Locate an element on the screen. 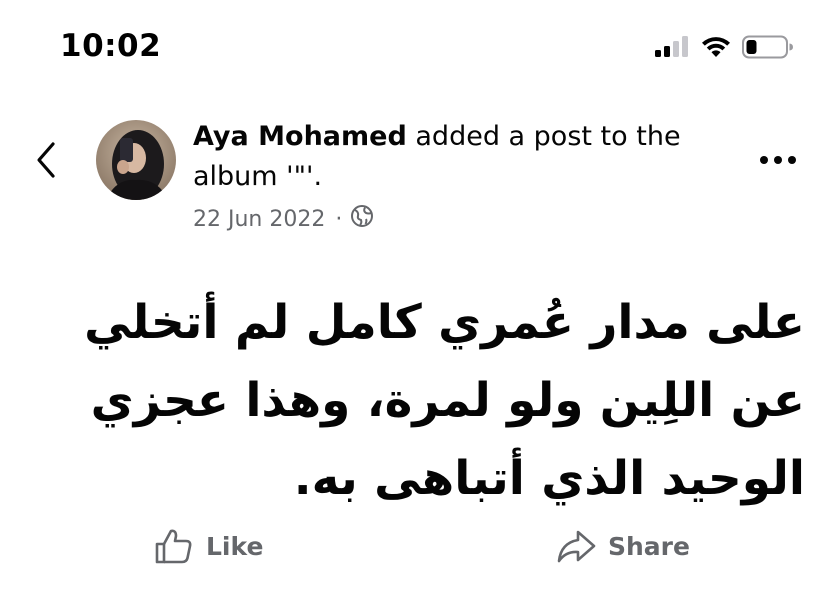  more-dots-icon is located at coordinates (778, 160).